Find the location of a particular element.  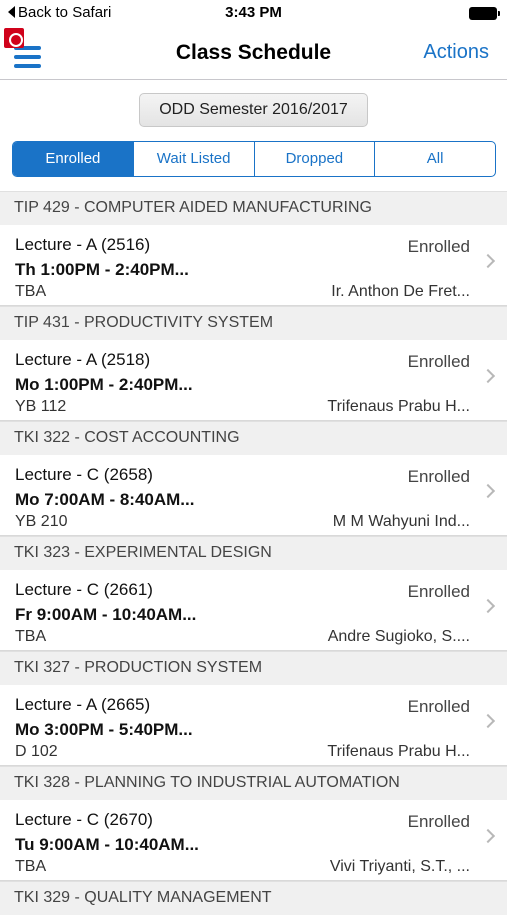

battery-icon is located at coordinates (484, 13).